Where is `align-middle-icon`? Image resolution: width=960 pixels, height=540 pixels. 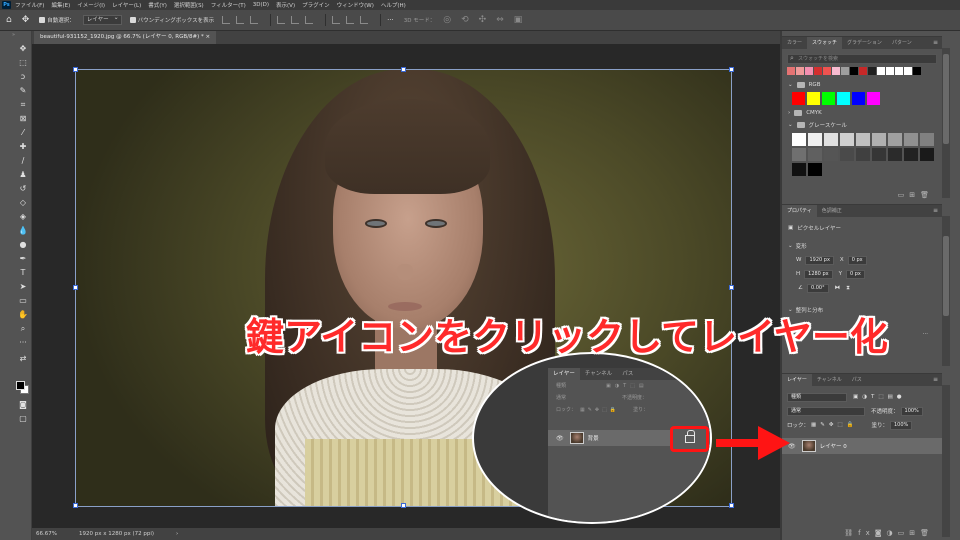
align-middle-icon is located at coordinates (295, 20).